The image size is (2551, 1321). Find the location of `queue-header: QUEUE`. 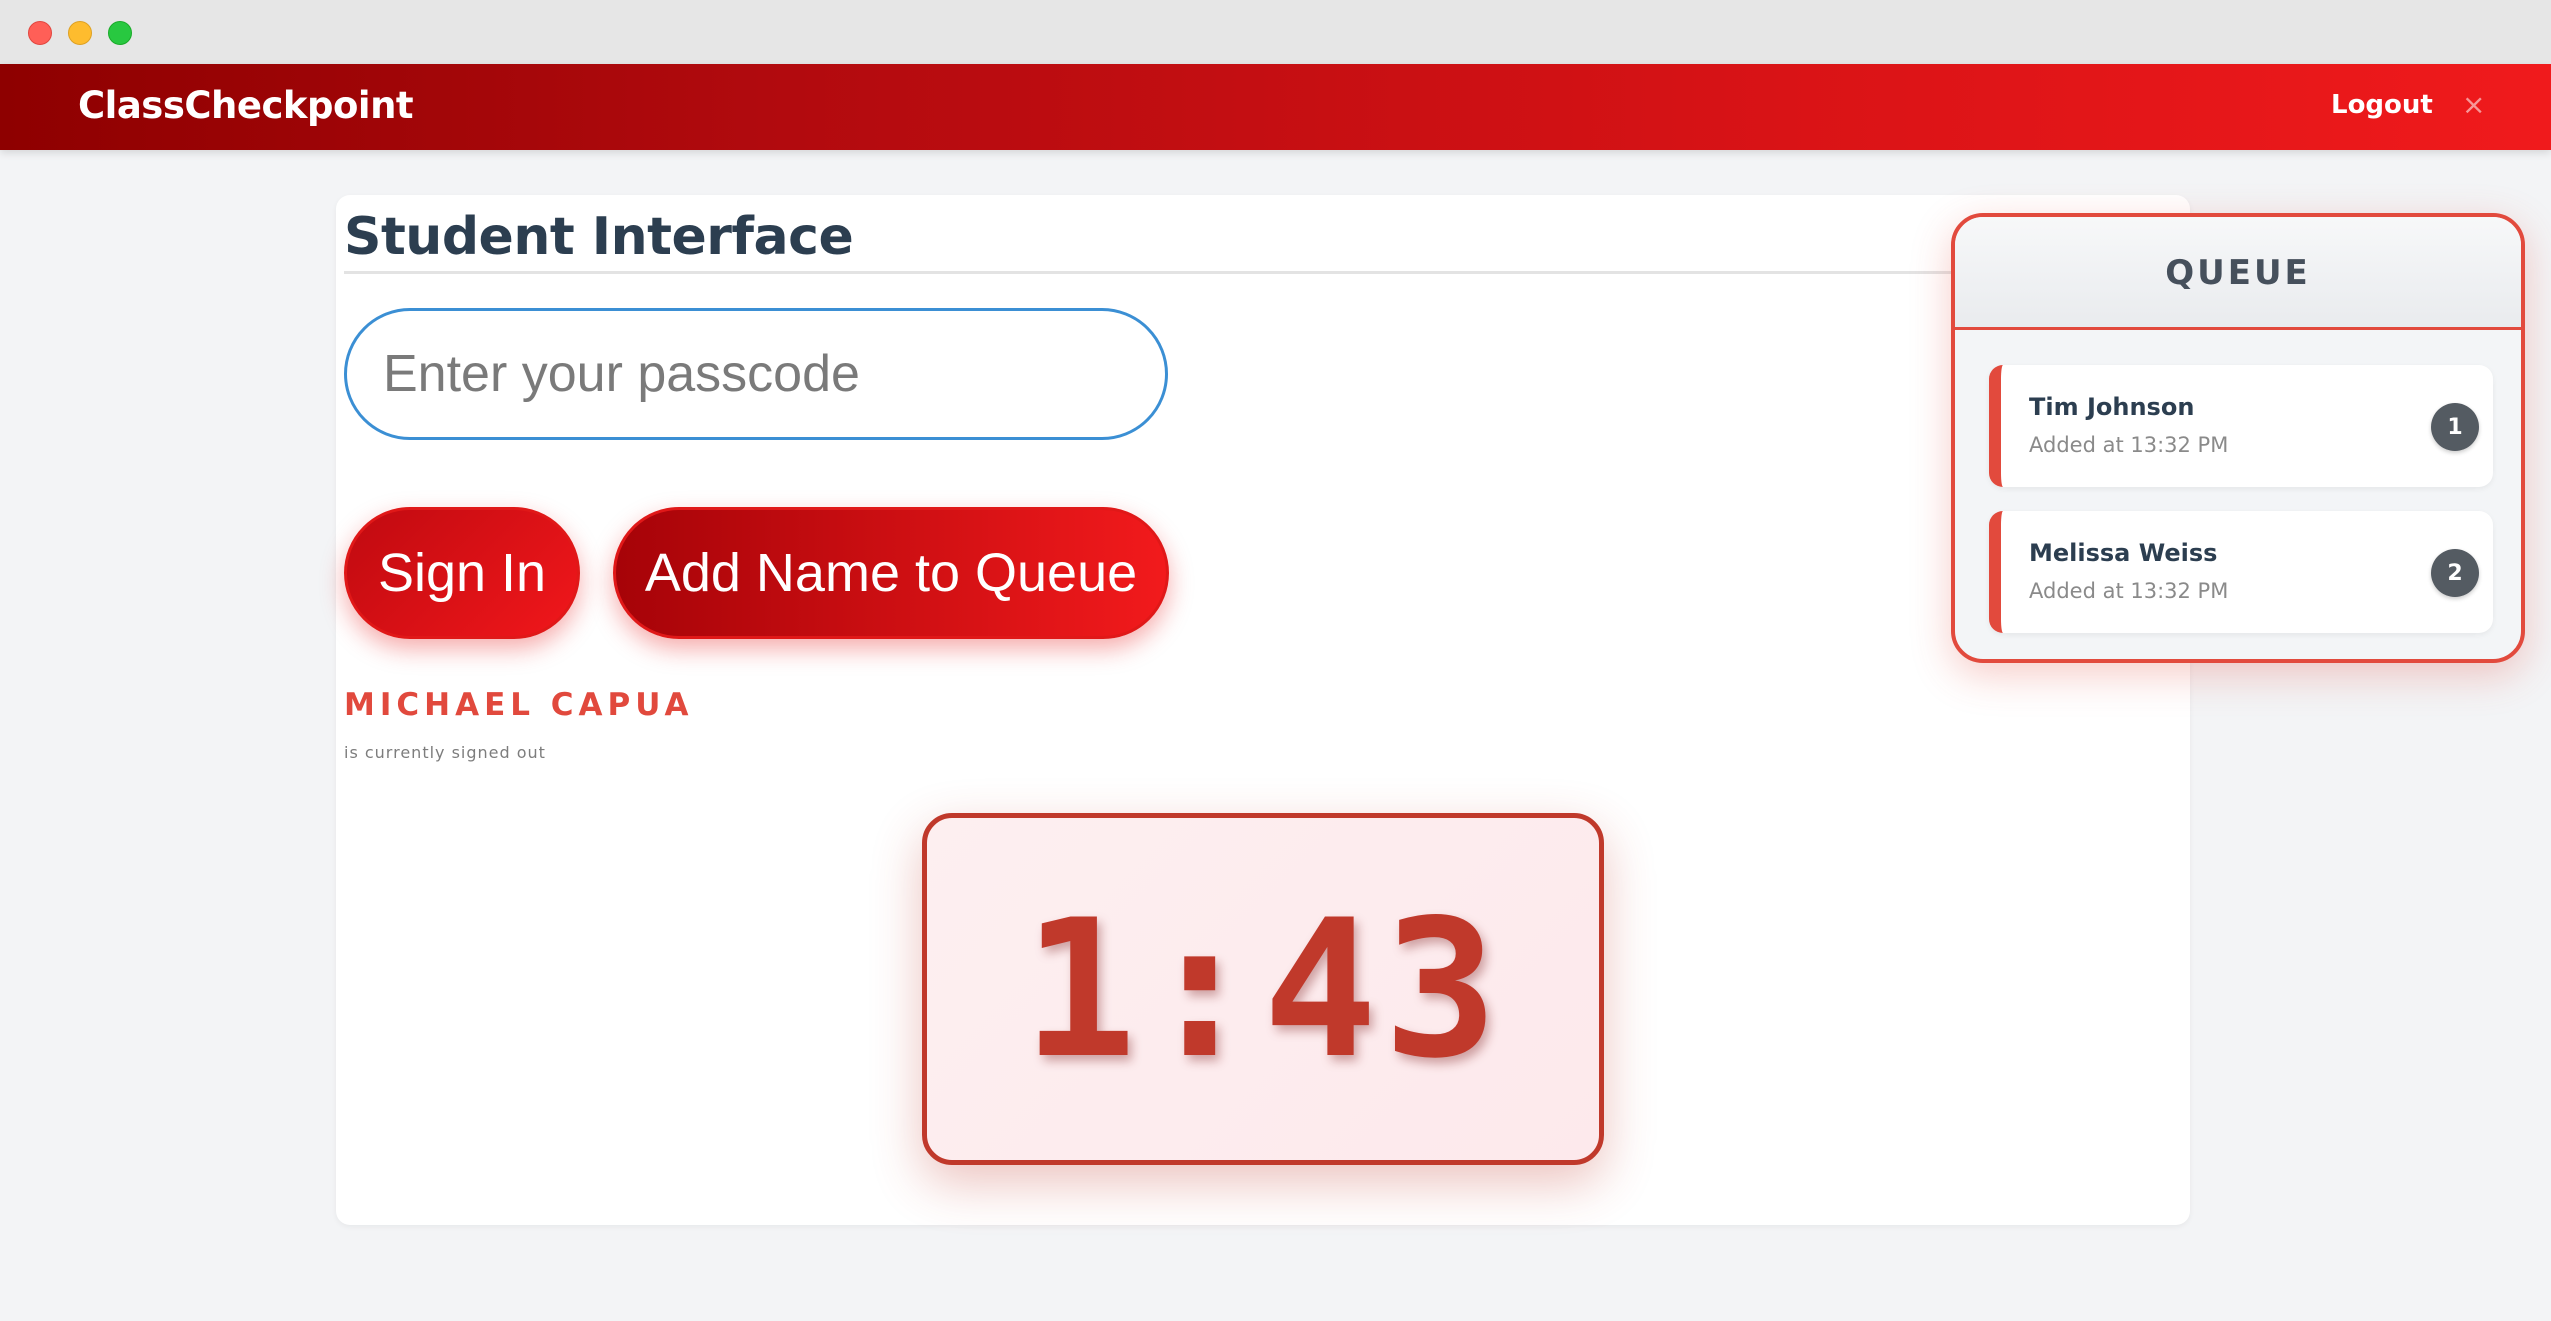

queue-header: QUEUE is located at coordinates (2238, 273).